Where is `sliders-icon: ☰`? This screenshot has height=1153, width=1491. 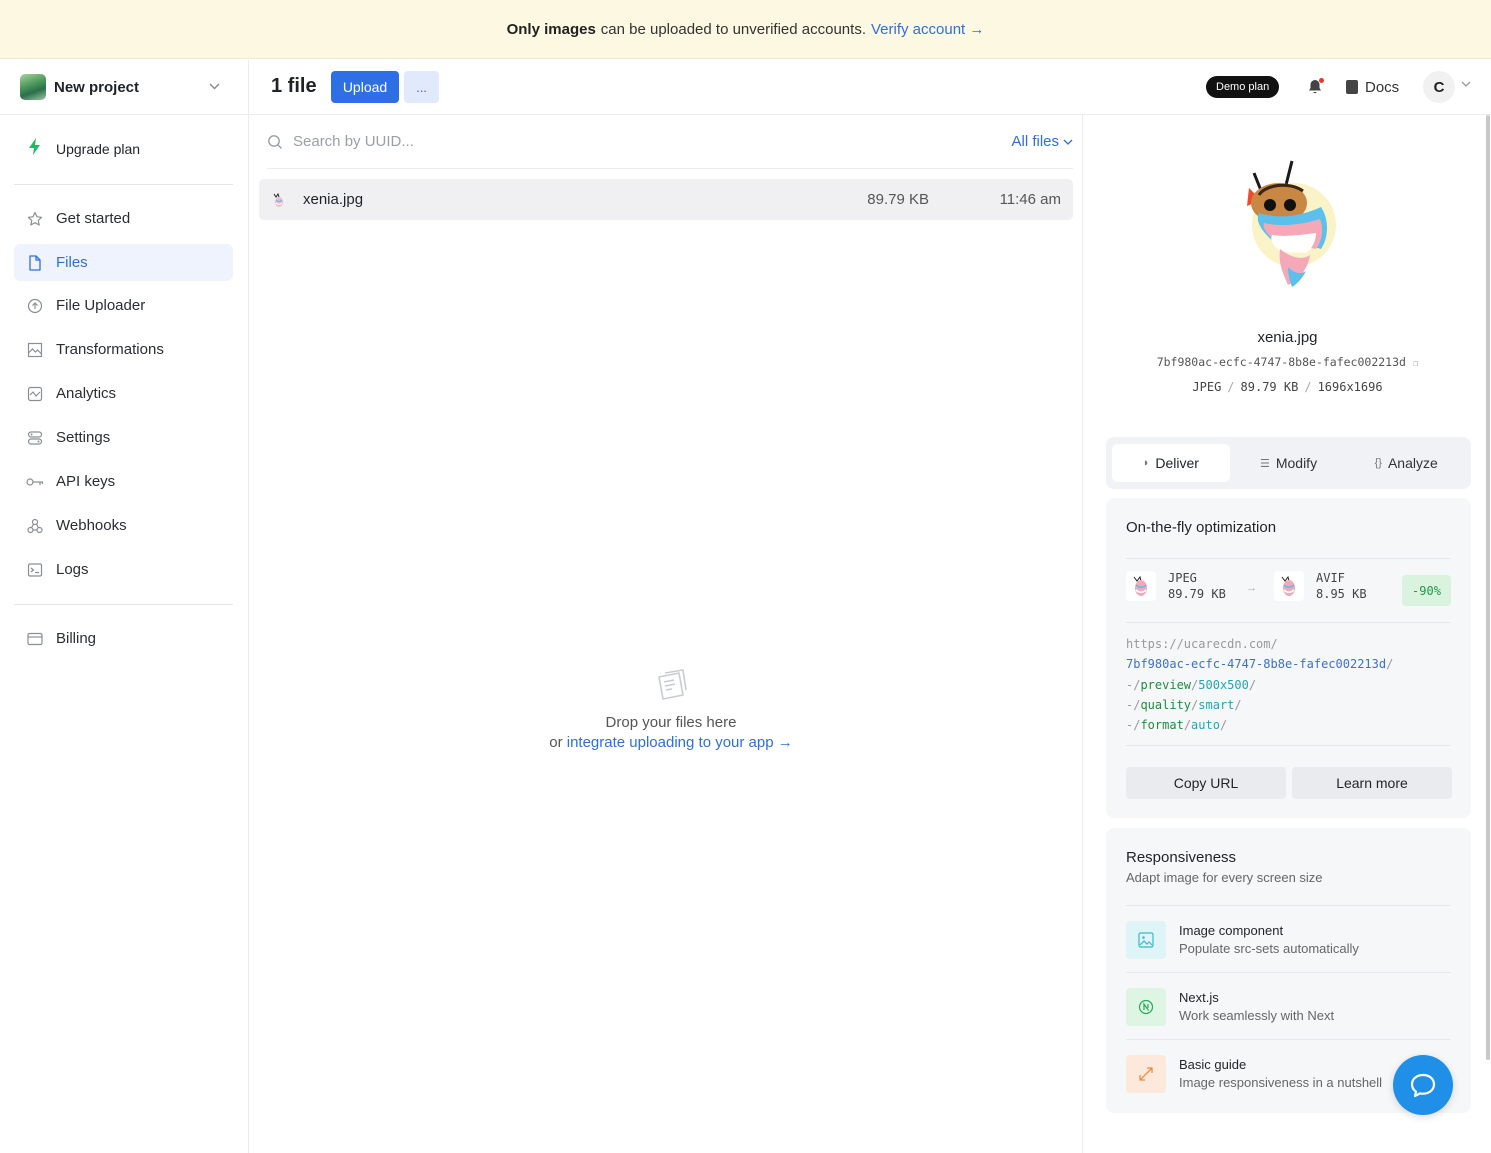 sliders-icon: ☰ is located at coordinates (1264, 463).